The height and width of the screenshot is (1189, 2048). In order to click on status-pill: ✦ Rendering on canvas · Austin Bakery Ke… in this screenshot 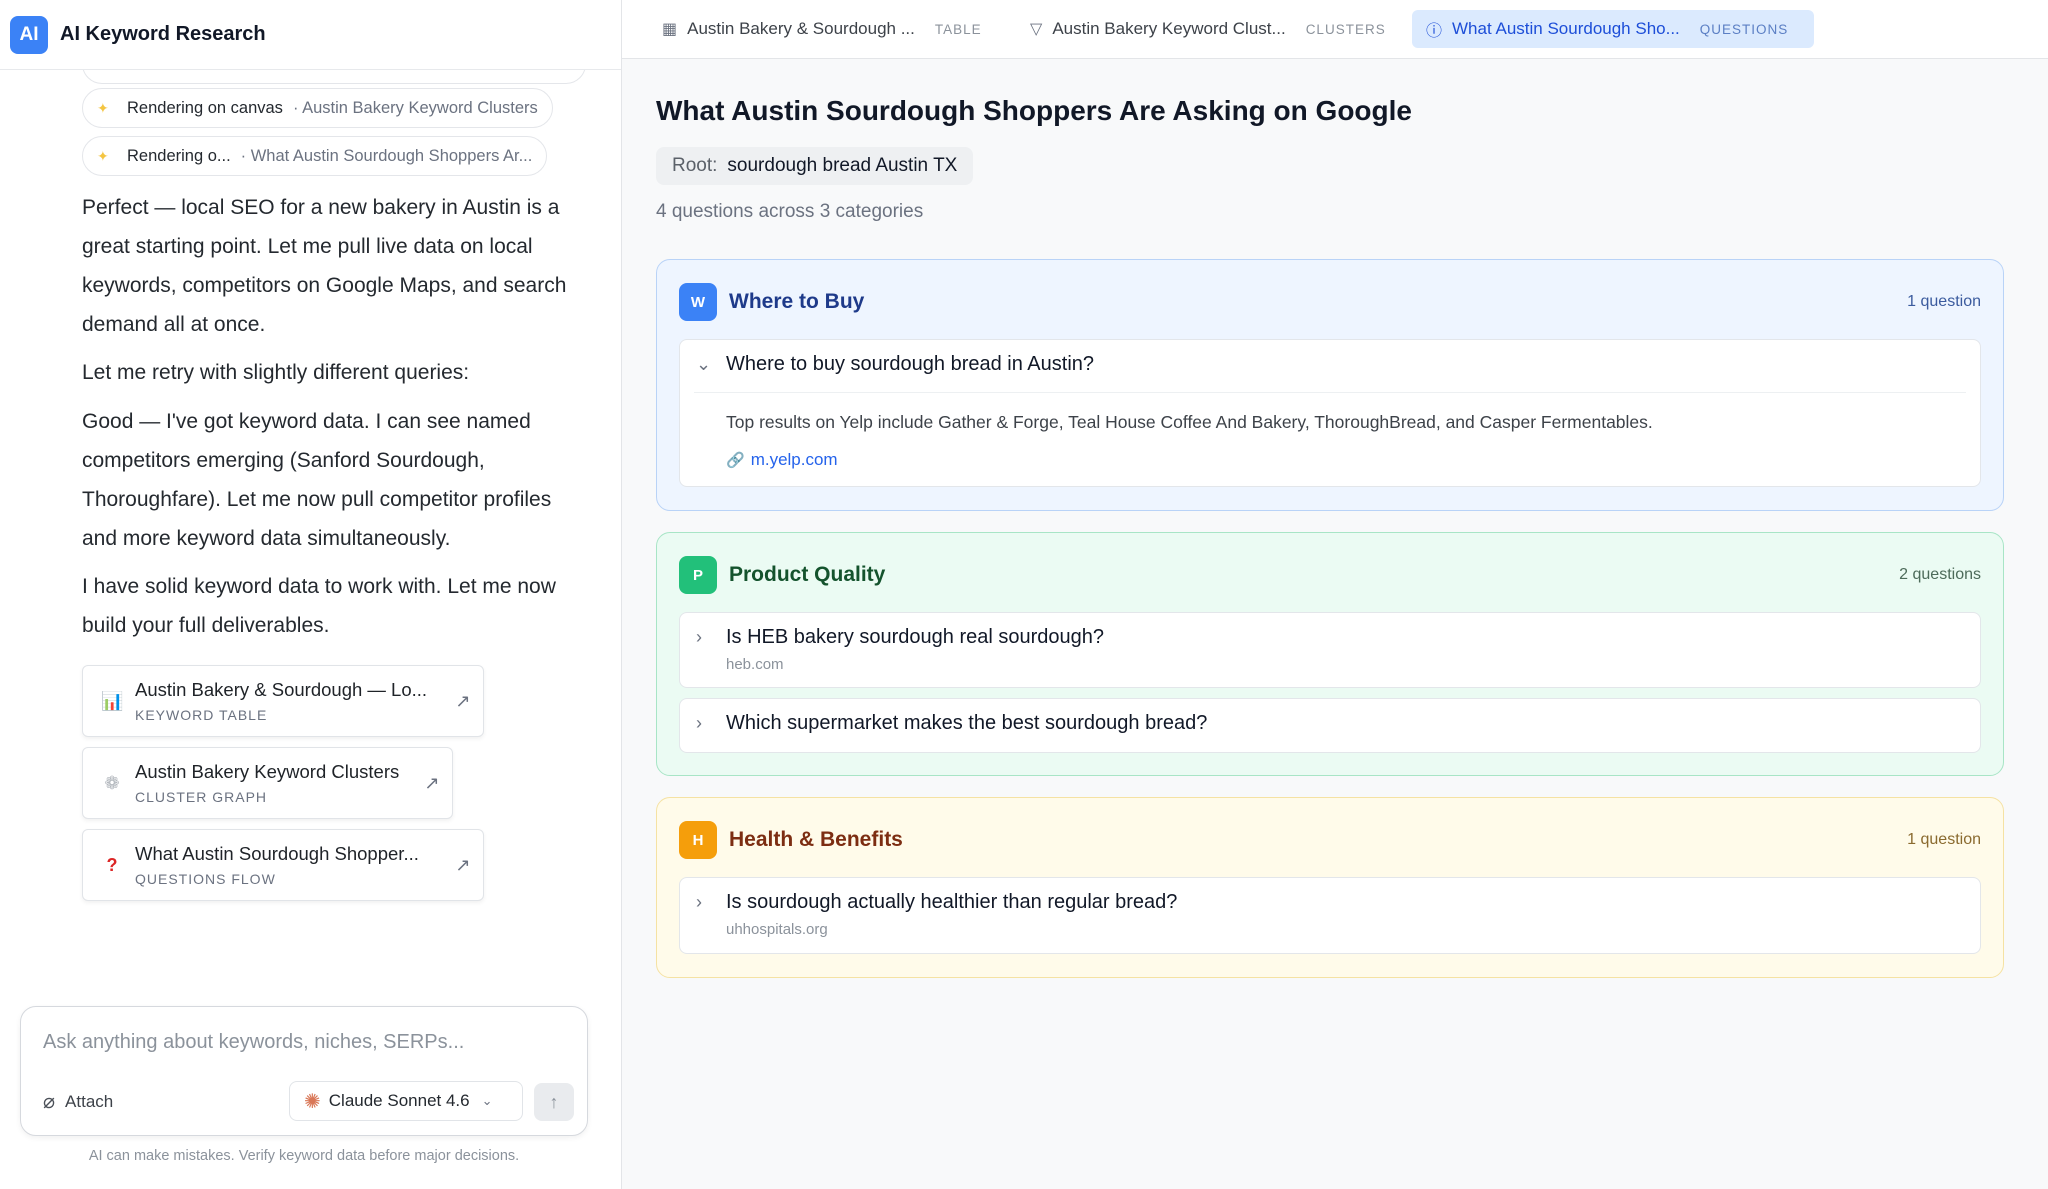, I will do `click(317, 108)`.